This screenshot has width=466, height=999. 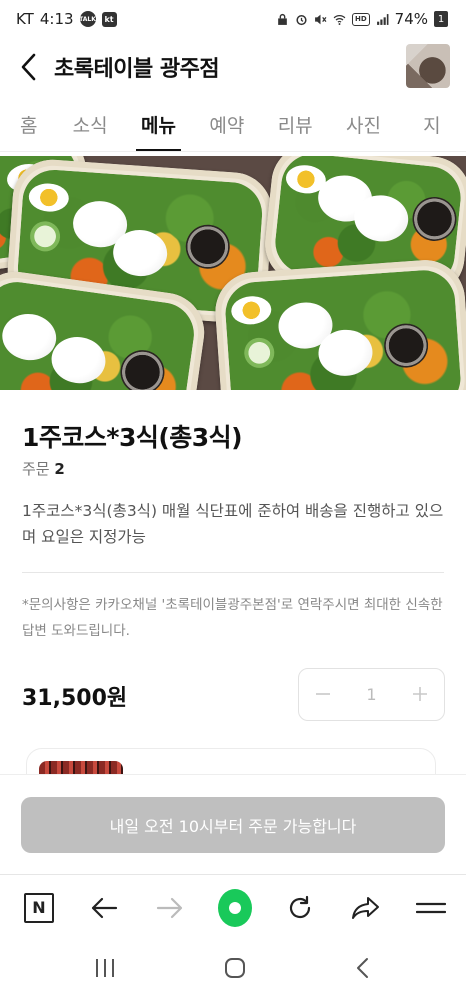 I want to click on quantity-stepper: 1, so click(x=371, y=694).